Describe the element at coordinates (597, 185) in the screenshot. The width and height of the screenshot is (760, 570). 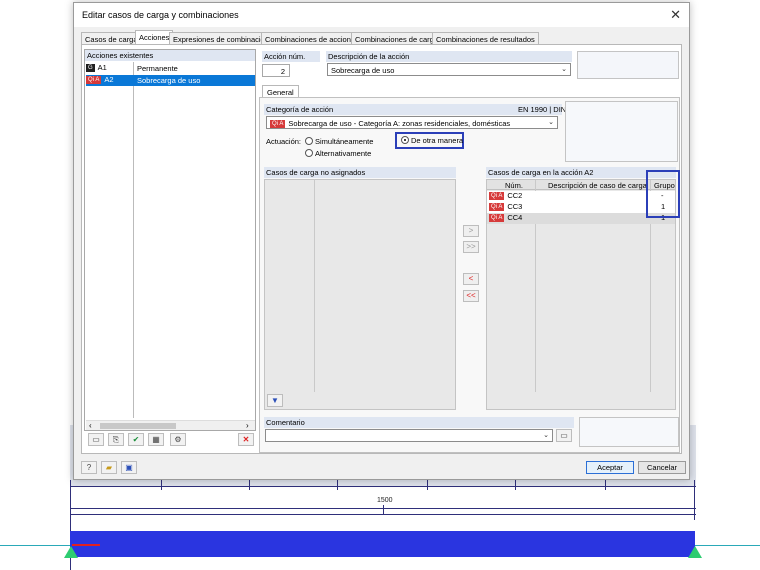
I see `col-description: Descripción de caso de carga` at that location.